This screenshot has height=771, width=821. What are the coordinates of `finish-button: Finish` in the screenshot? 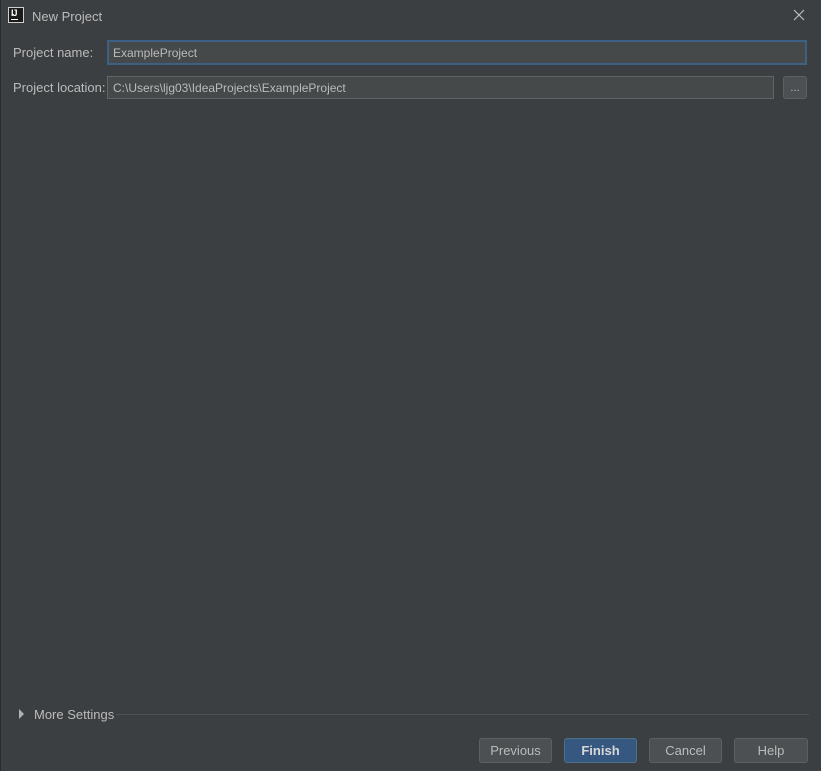 It's located at (600, 750).